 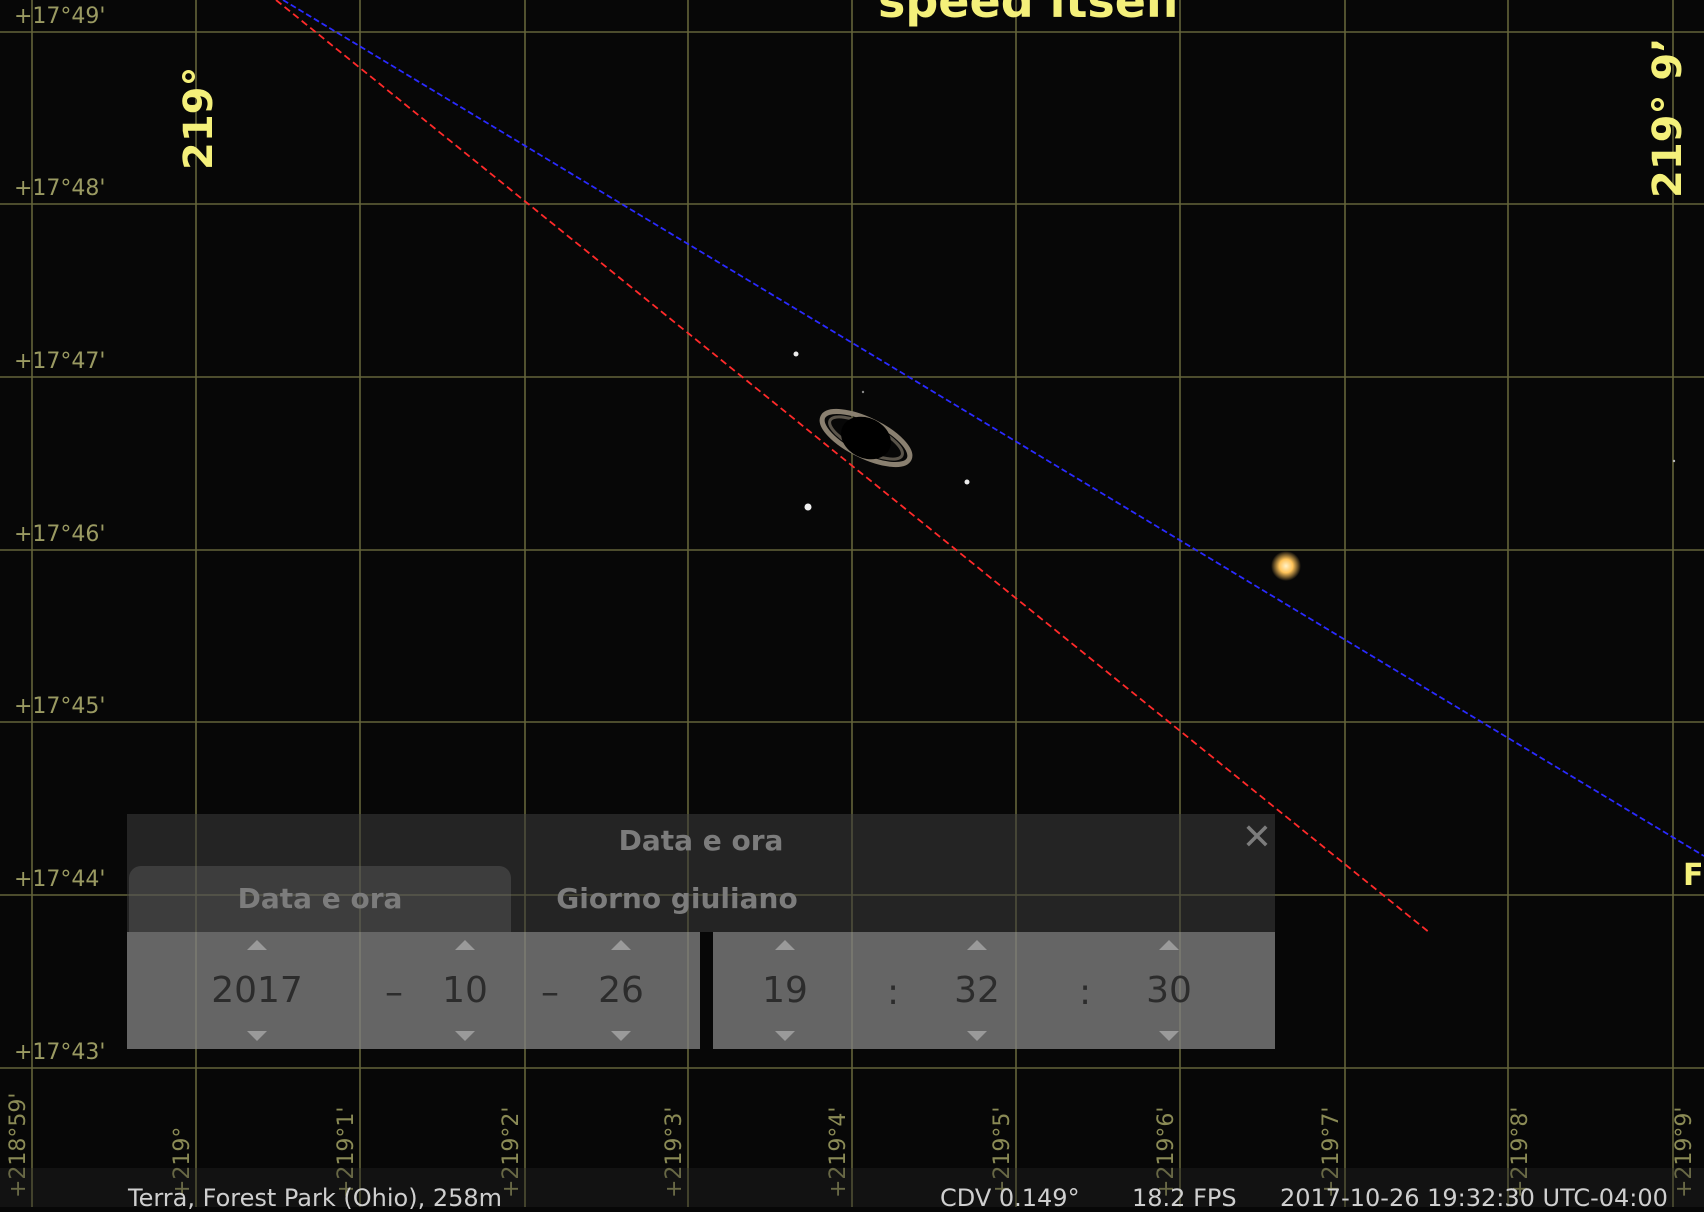 What do you see at coordinates (1030, 14) in the screenshot?
I see `sky-caption-text: speed itself` at bounding box center [1030, 14].